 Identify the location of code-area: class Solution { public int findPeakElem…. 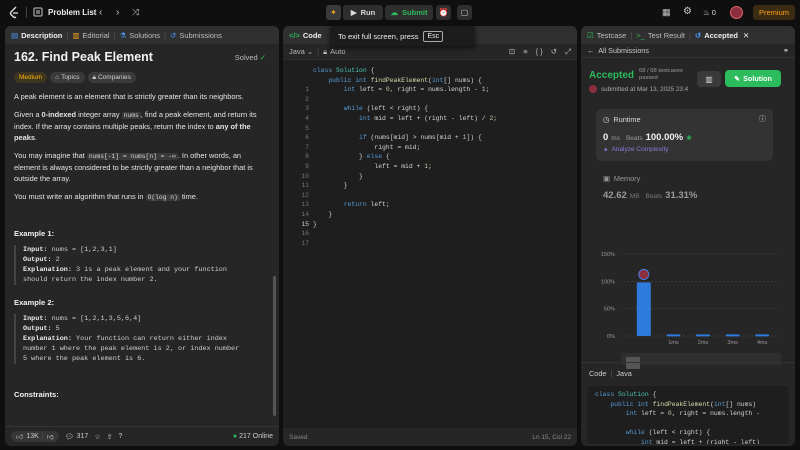
(405, 147).